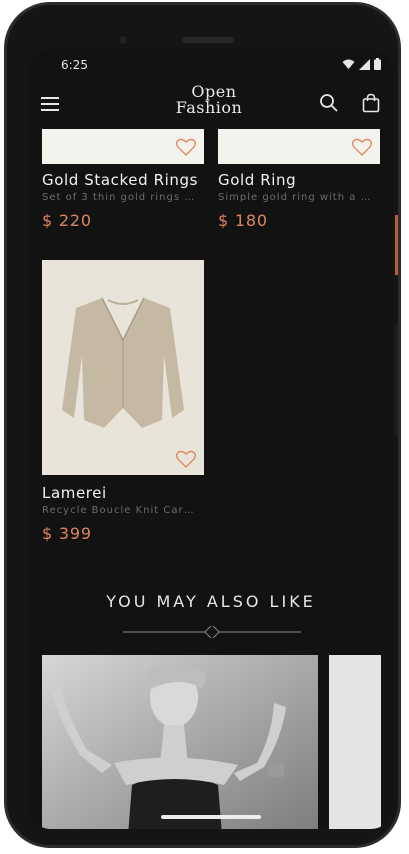 The image size is (409, 854). Describe the element at coordinates (123, 40) in the screenshot. I see `camera-icon` at that location.